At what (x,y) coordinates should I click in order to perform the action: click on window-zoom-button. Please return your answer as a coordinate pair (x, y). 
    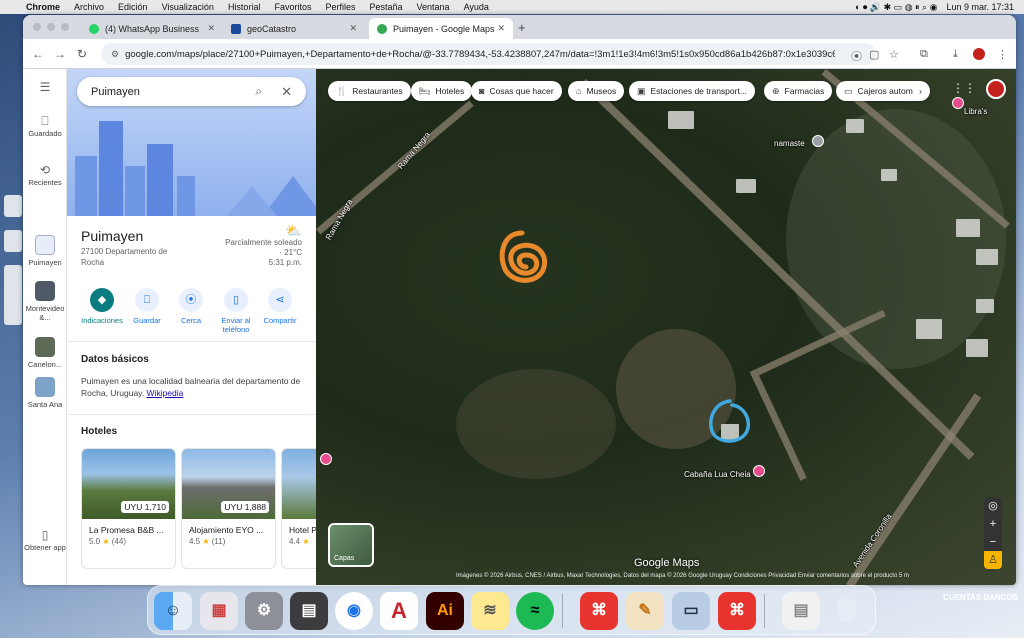
    Looking at the image, I should click on (65, 27).